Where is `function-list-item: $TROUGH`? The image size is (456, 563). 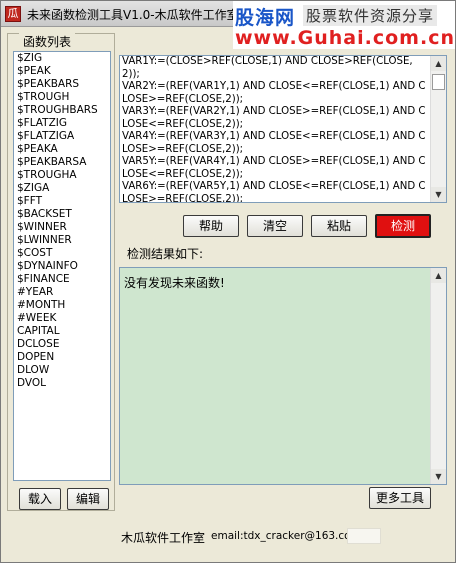
function-list-item: $TROUGH is located at coordinates (62, 97).